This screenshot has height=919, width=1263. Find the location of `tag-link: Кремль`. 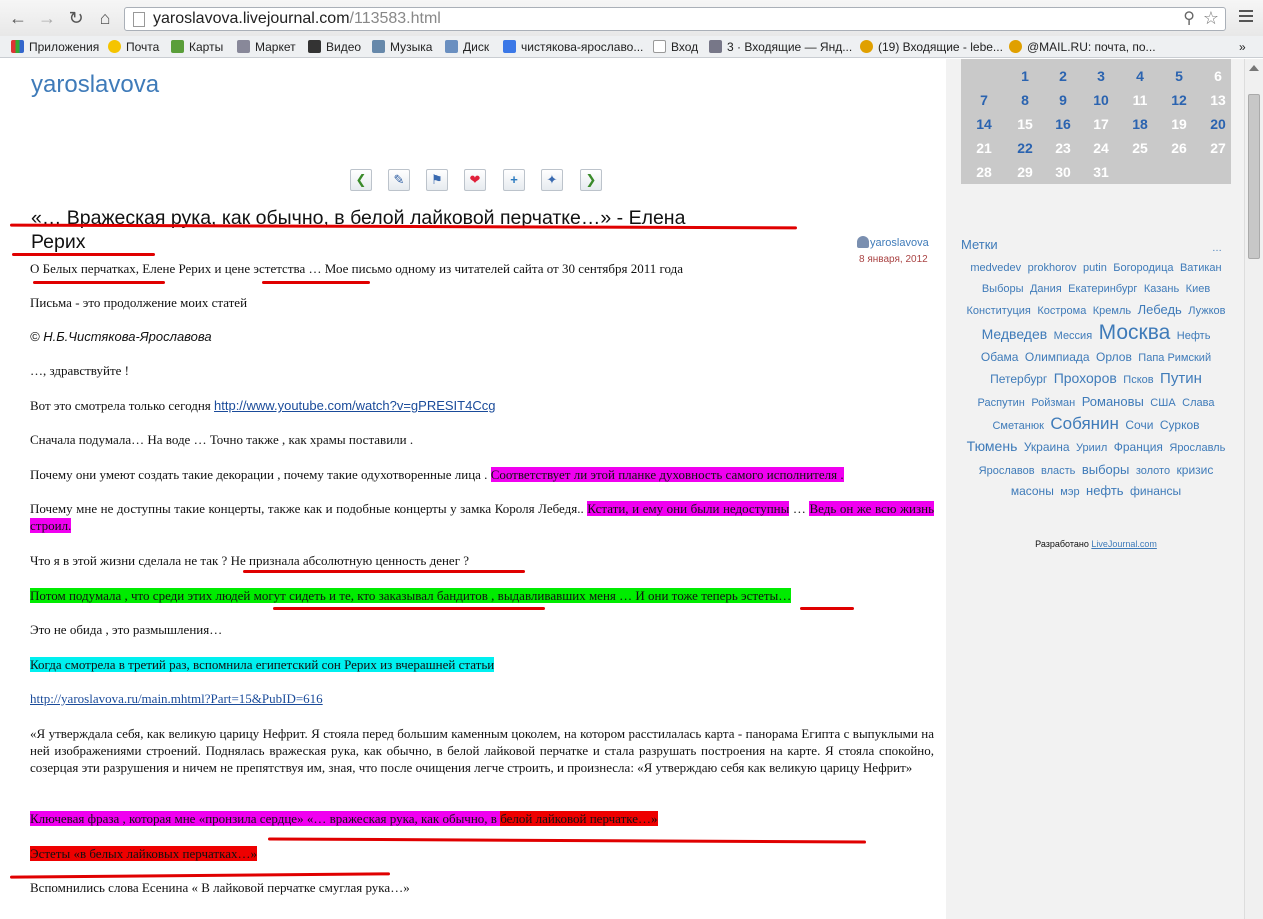

tag-link: Кремль is located at coordinates (1112, 311).